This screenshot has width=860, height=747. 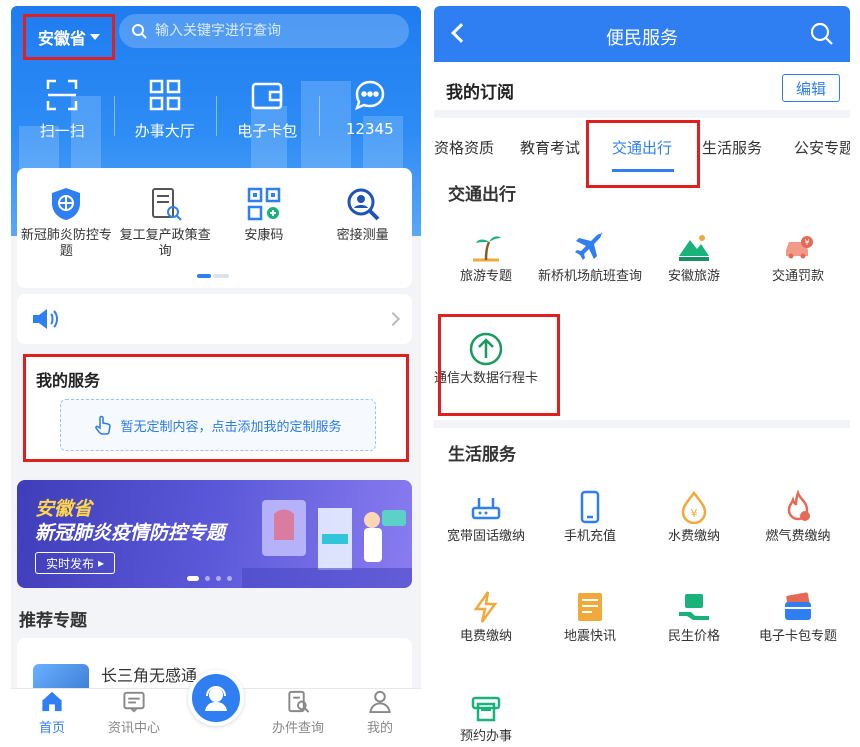 What do you see at coordinates (214, 534) in the screenshot?
I see `covid-banner: 安徽省 新冠肺炎疫情防控专题 实时发布 ▸` at bounding box center [214, 534].